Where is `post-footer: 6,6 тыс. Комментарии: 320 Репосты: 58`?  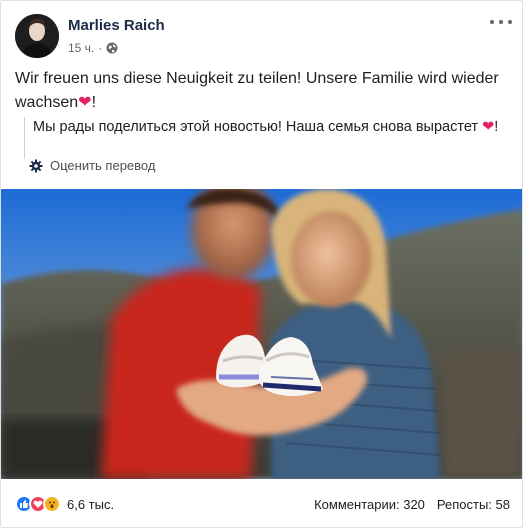
post-footer: 6,6 тыс. Комментарии: 320 Репосты: 58 is located at coordinates (261, 503).